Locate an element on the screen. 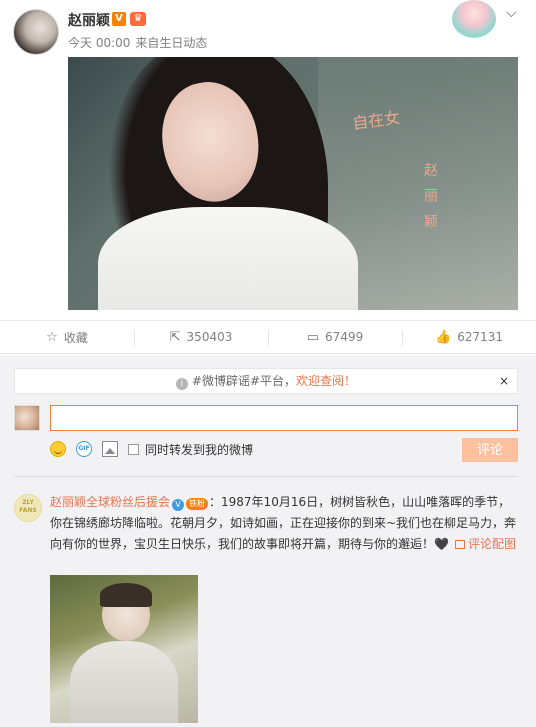 The width and height of the screenshot is (536, 727). comment-input is located at coordinates (284, 418).